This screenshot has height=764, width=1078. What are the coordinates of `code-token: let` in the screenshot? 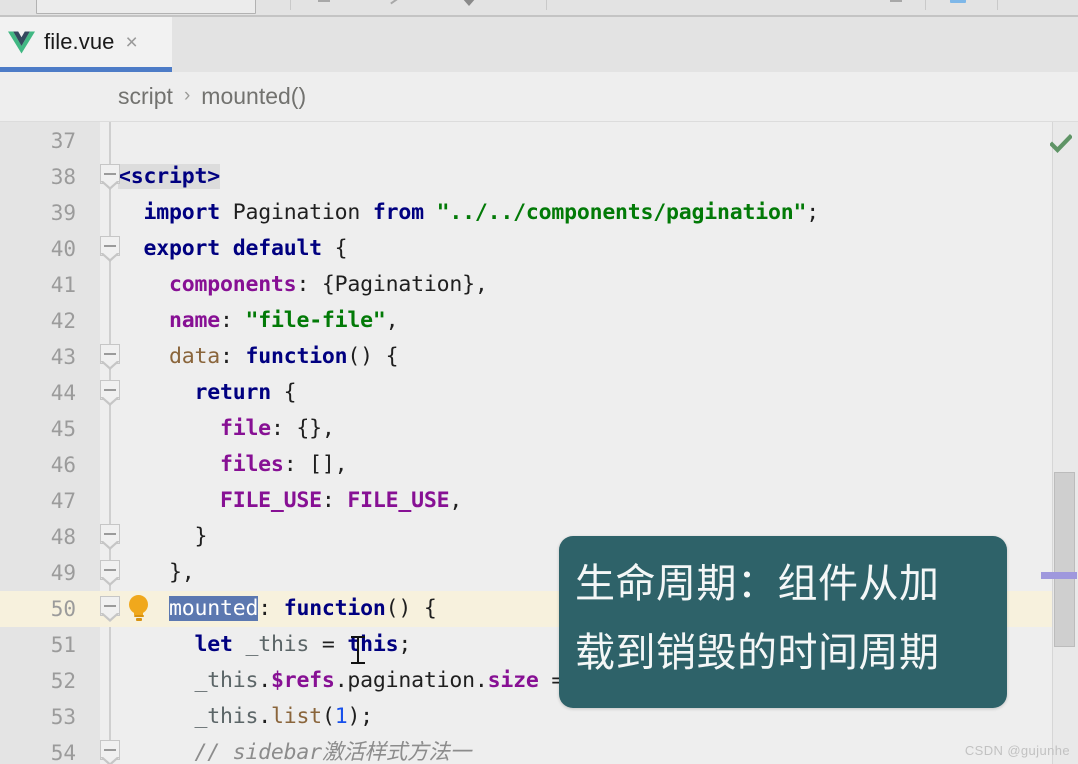 It's located at (213, 644).